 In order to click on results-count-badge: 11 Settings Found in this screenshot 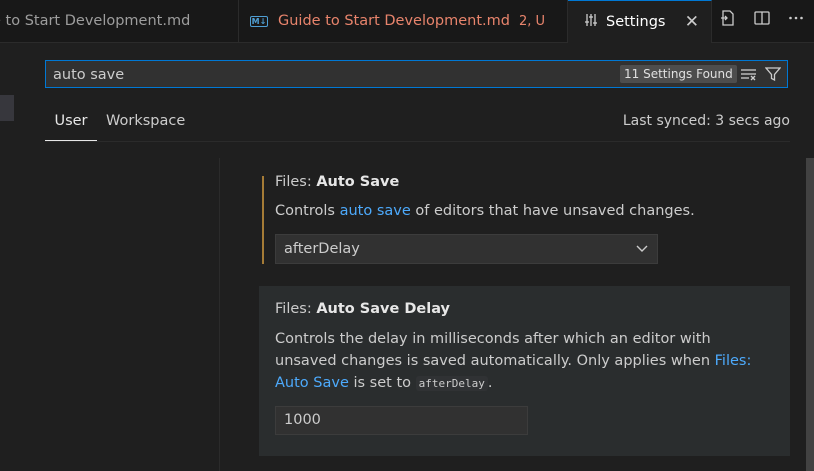, I will do `click(678, 74)`.